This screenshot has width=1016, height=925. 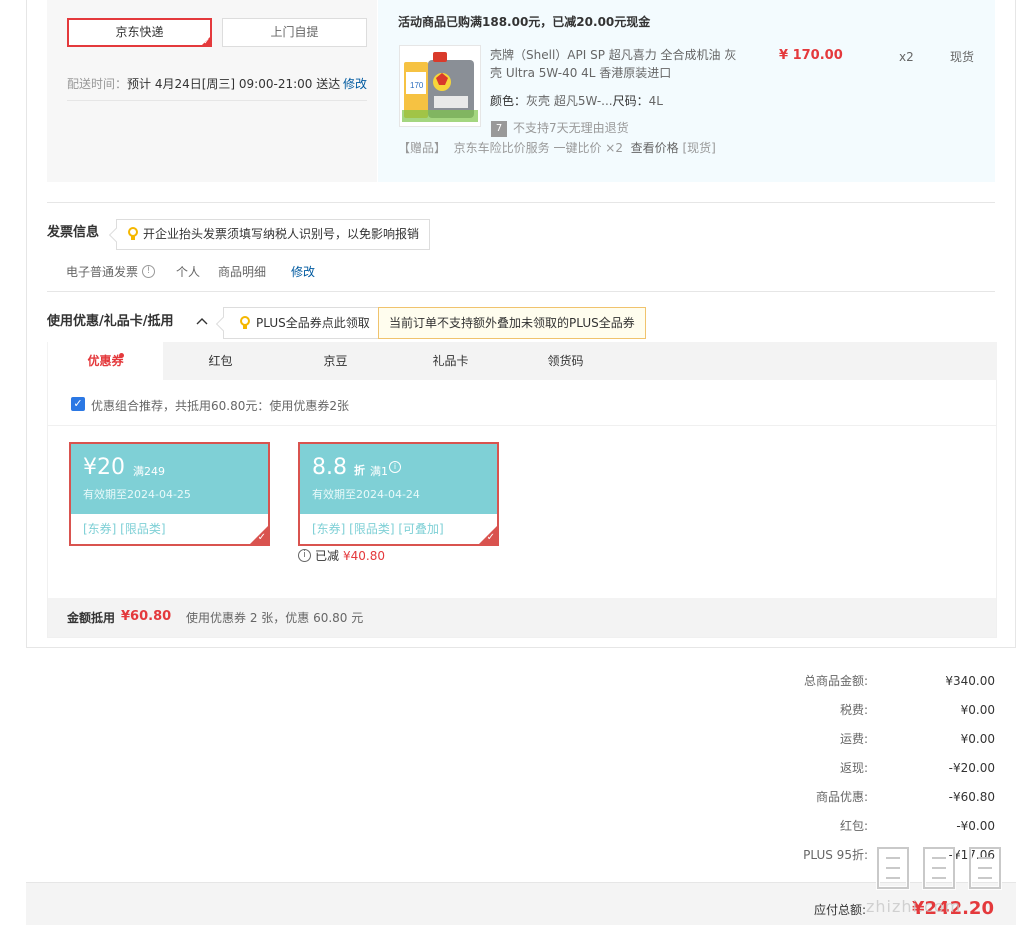 What do you see at coordinates (524, 22) in the screenshot?
I see `promo-text: 活动商品已购满188.00元，已减20.00元现金` at bounding box center [524, 22].